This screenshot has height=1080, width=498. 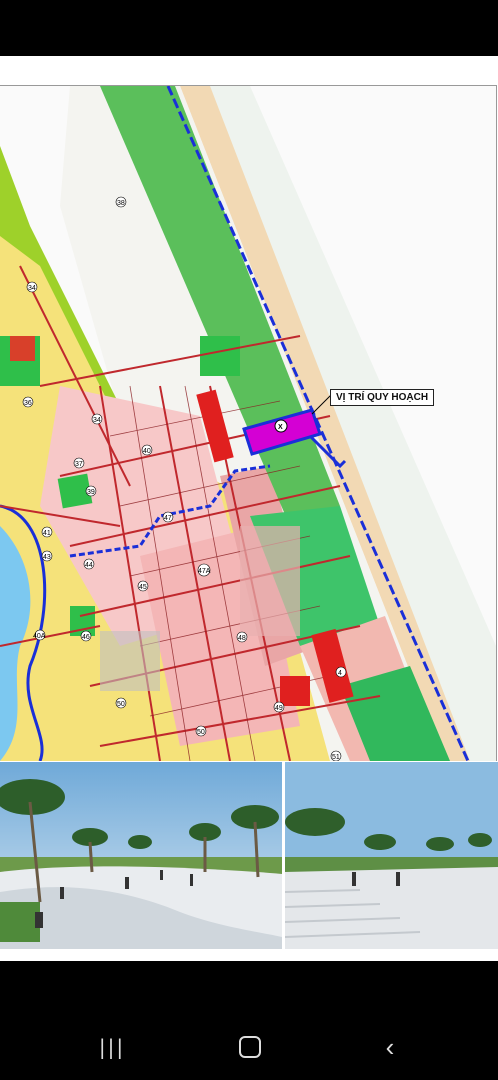 I want to click on planning-location-callout: VỊ TRÍ QUY HOẠCH, so click(x=382, y=397).